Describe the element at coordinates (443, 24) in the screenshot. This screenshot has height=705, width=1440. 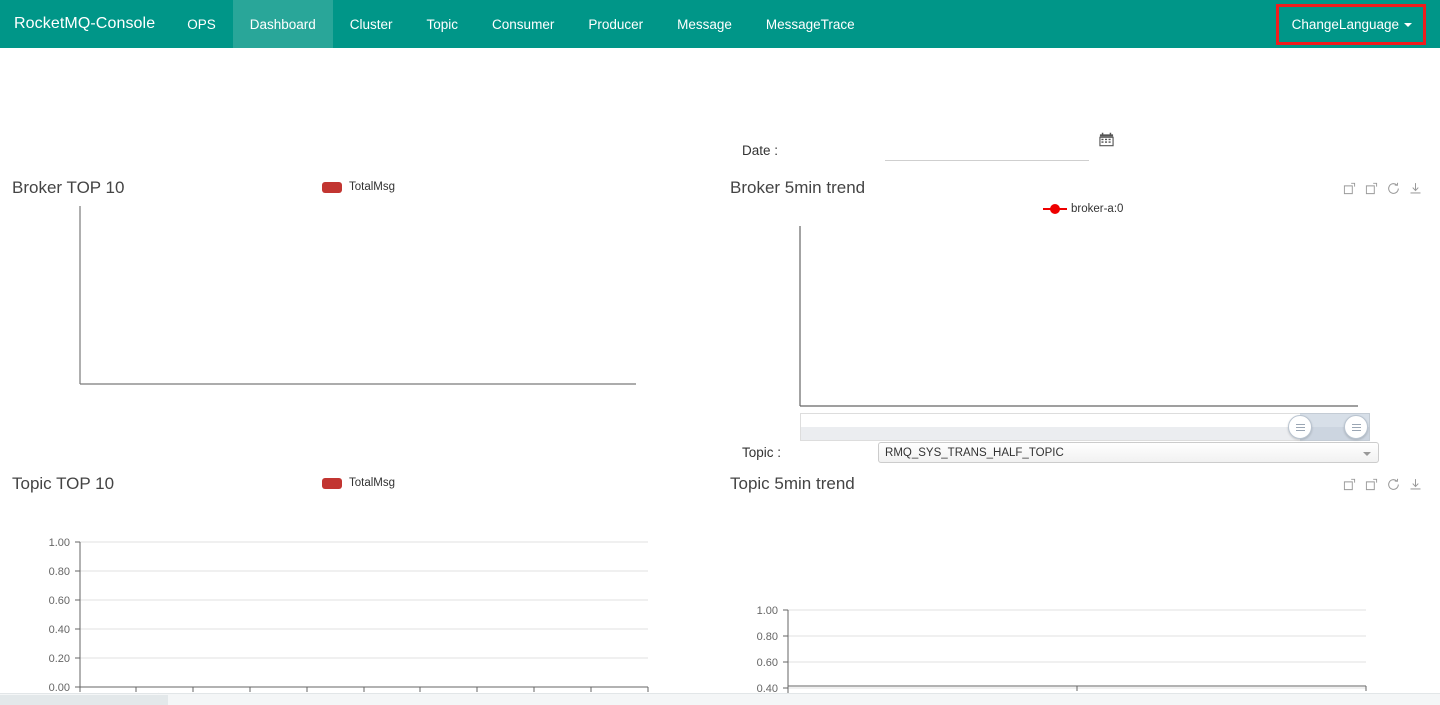
I see `nav-item-topic: Topic` at that location.